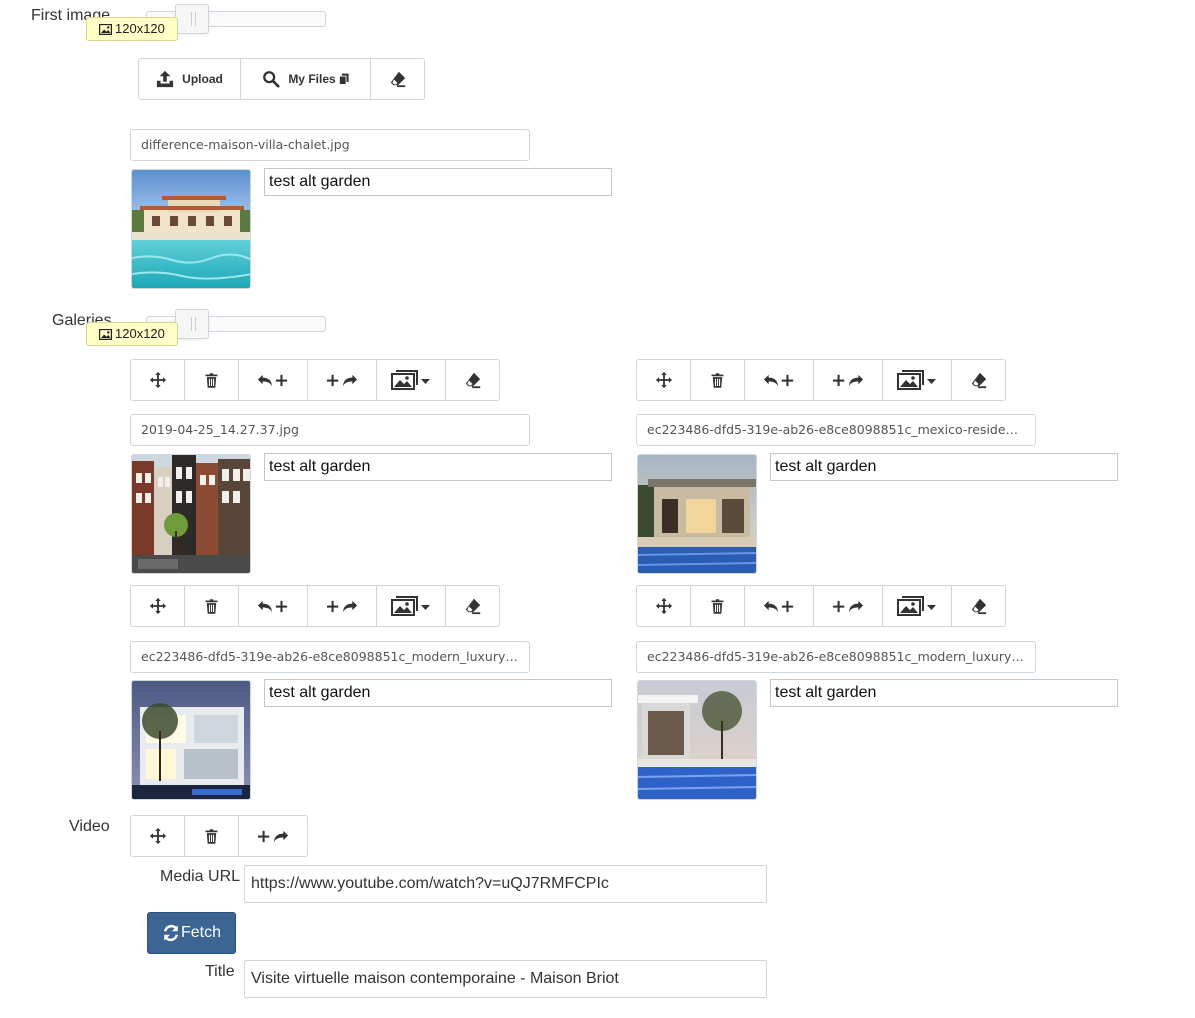  I want to click on title-label: Title, so click(220, 971).